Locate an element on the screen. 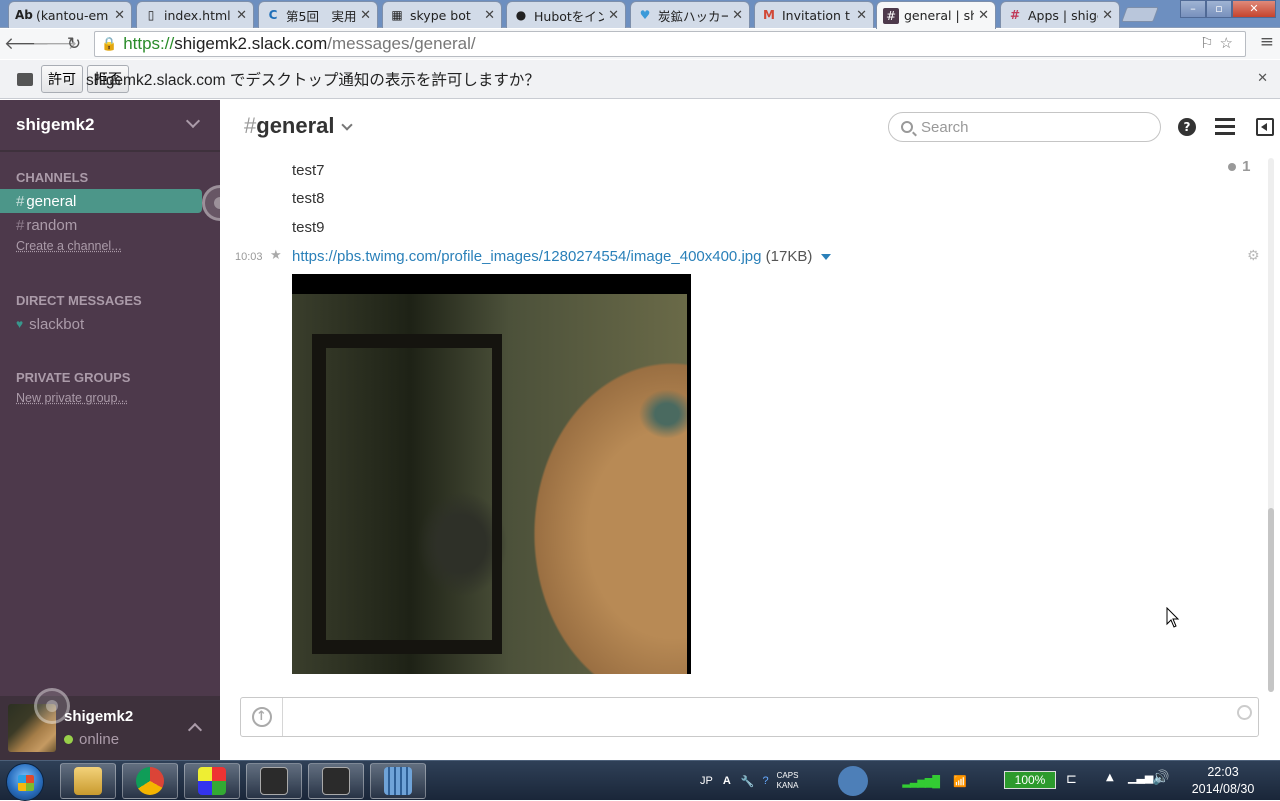  url-path: /messages/general/ is located at coordinates (401, 43).